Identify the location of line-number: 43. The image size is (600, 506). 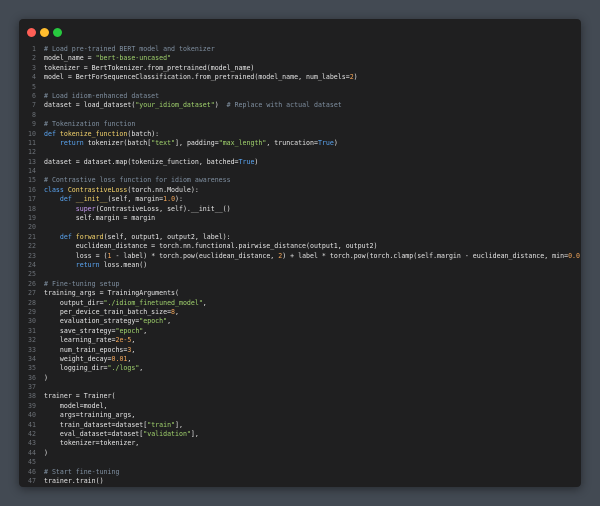
(32, 443).